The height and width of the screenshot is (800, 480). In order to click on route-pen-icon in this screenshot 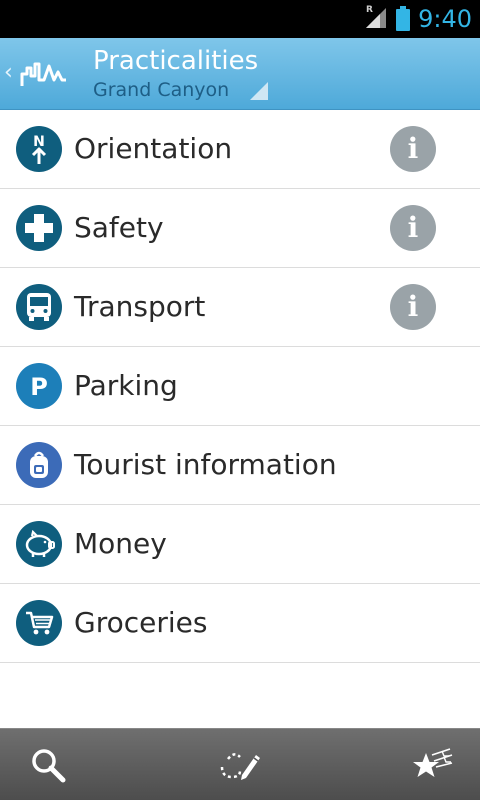, I will do `click(240, 765)`.